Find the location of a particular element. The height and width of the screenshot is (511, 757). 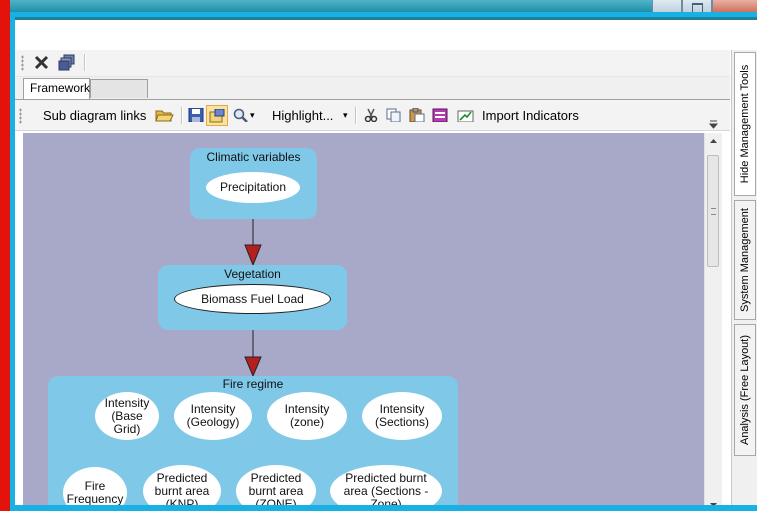

cut-icon is located at coordinates (371, 115).